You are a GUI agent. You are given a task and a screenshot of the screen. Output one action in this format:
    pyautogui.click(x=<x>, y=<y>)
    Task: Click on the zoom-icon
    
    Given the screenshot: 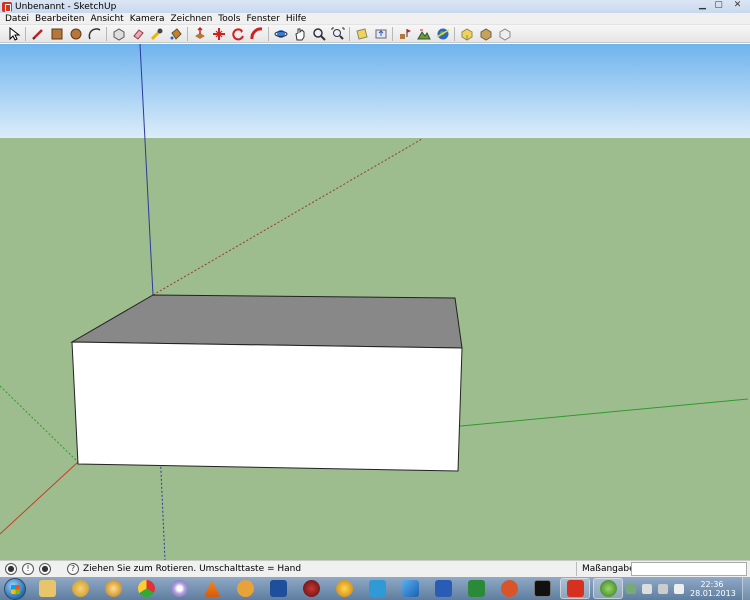 What is the action you would take?
    pyautogui.click(x=318, y=34)
    